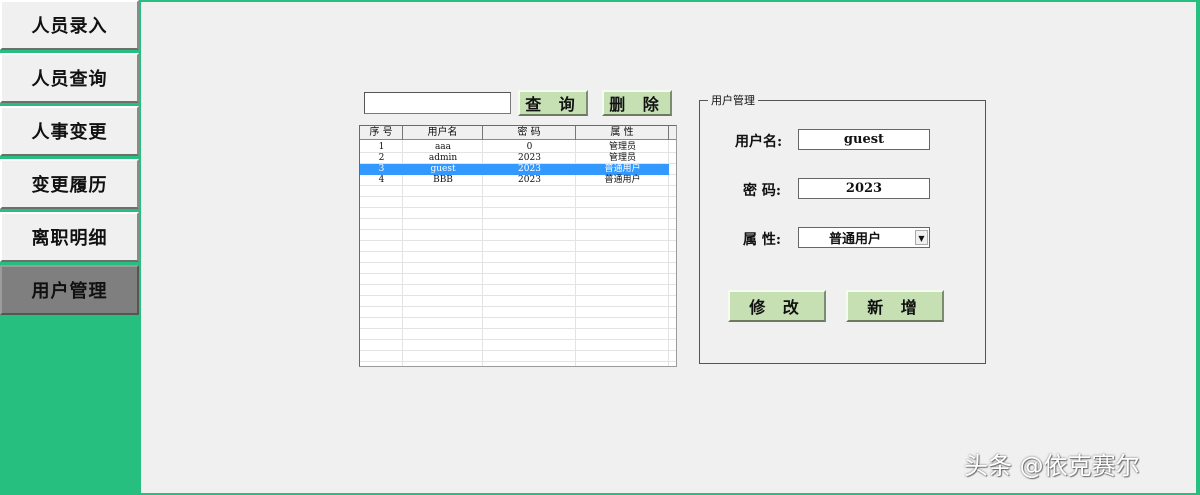 The height and width of the screenshot is (495, 1200). I want to click on list-row: 4 BBB 2023 普通用户, so click(518, 180).